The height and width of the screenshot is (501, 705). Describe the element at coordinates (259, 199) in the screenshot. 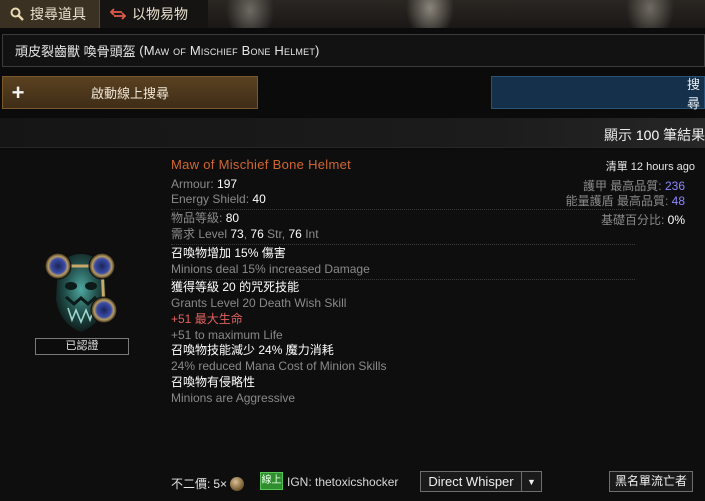

I see `energy-shield-value: 40` at that location.